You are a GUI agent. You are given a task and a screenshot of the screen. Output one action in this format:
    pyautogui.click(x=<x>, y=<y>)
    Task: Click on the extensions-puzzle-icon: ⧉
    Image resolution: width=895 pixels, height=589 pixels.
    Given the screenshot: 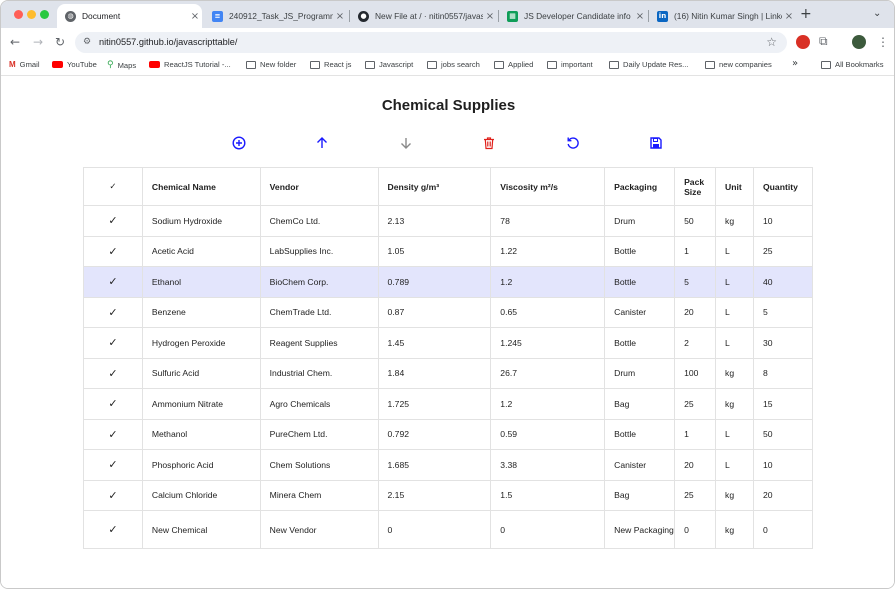 What is the action you would take?
    pyautogui.click(x=823, y=41)
    